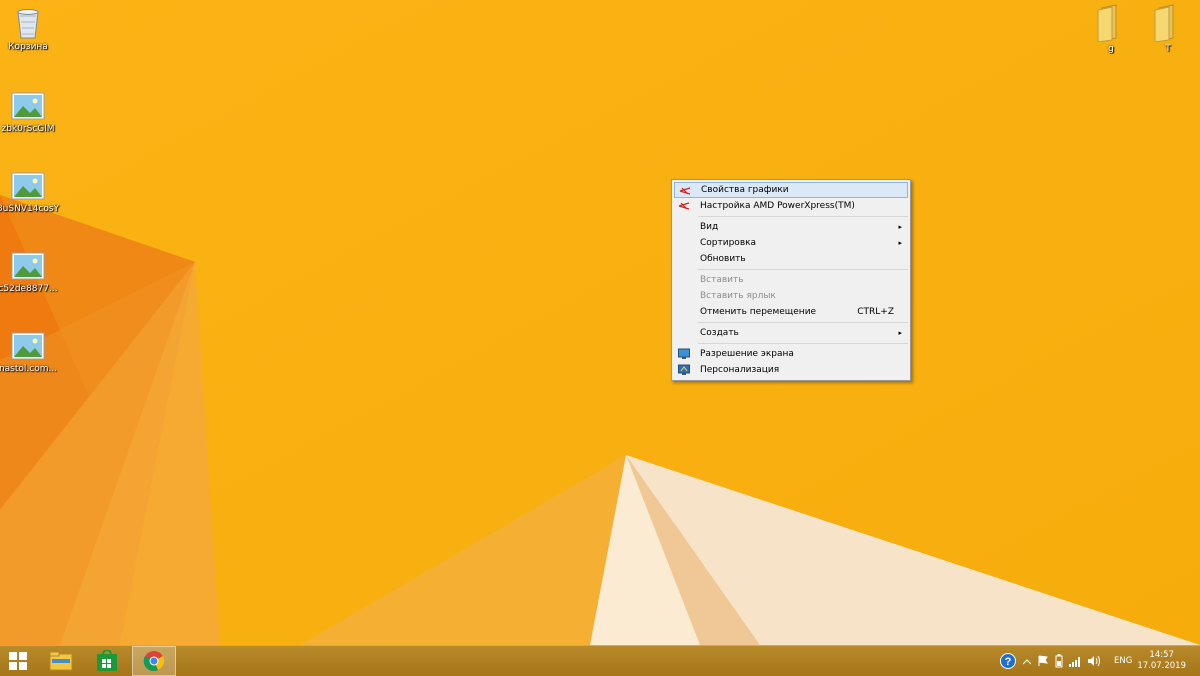 This screenshot has height=676, width=1200. I want to click on chrome-icon, so click(154, 661).